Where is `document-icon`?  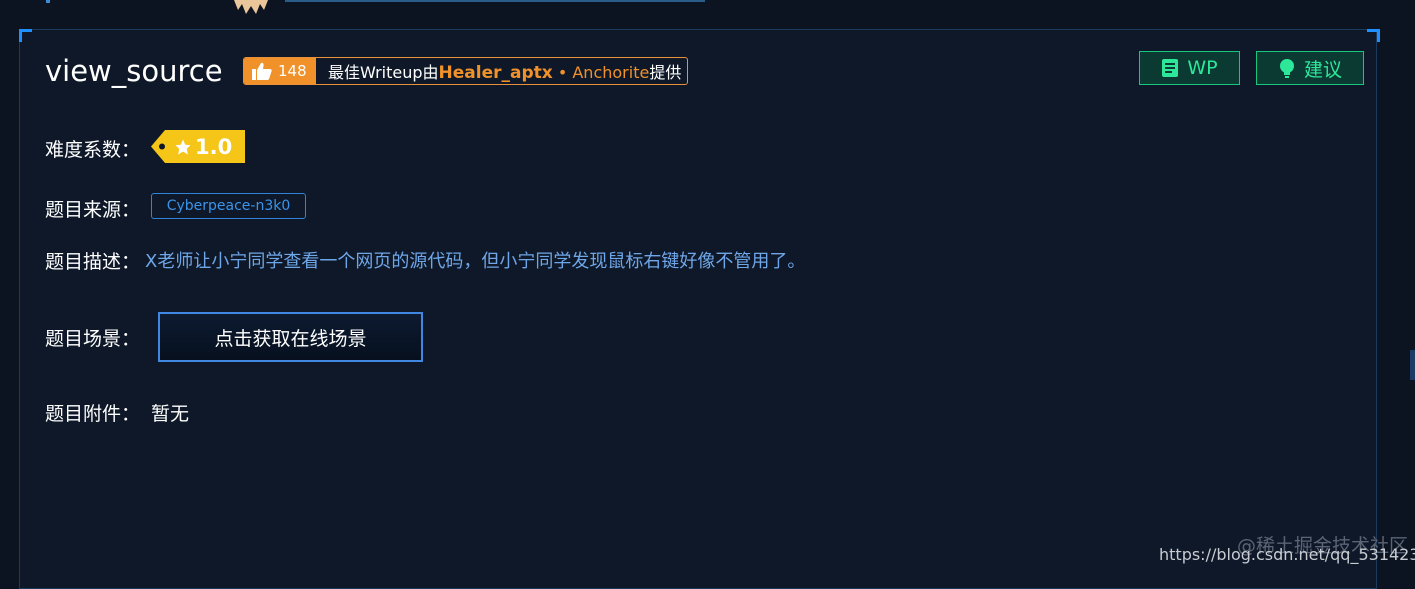
document-icon is located at coordinates (1170, 68).